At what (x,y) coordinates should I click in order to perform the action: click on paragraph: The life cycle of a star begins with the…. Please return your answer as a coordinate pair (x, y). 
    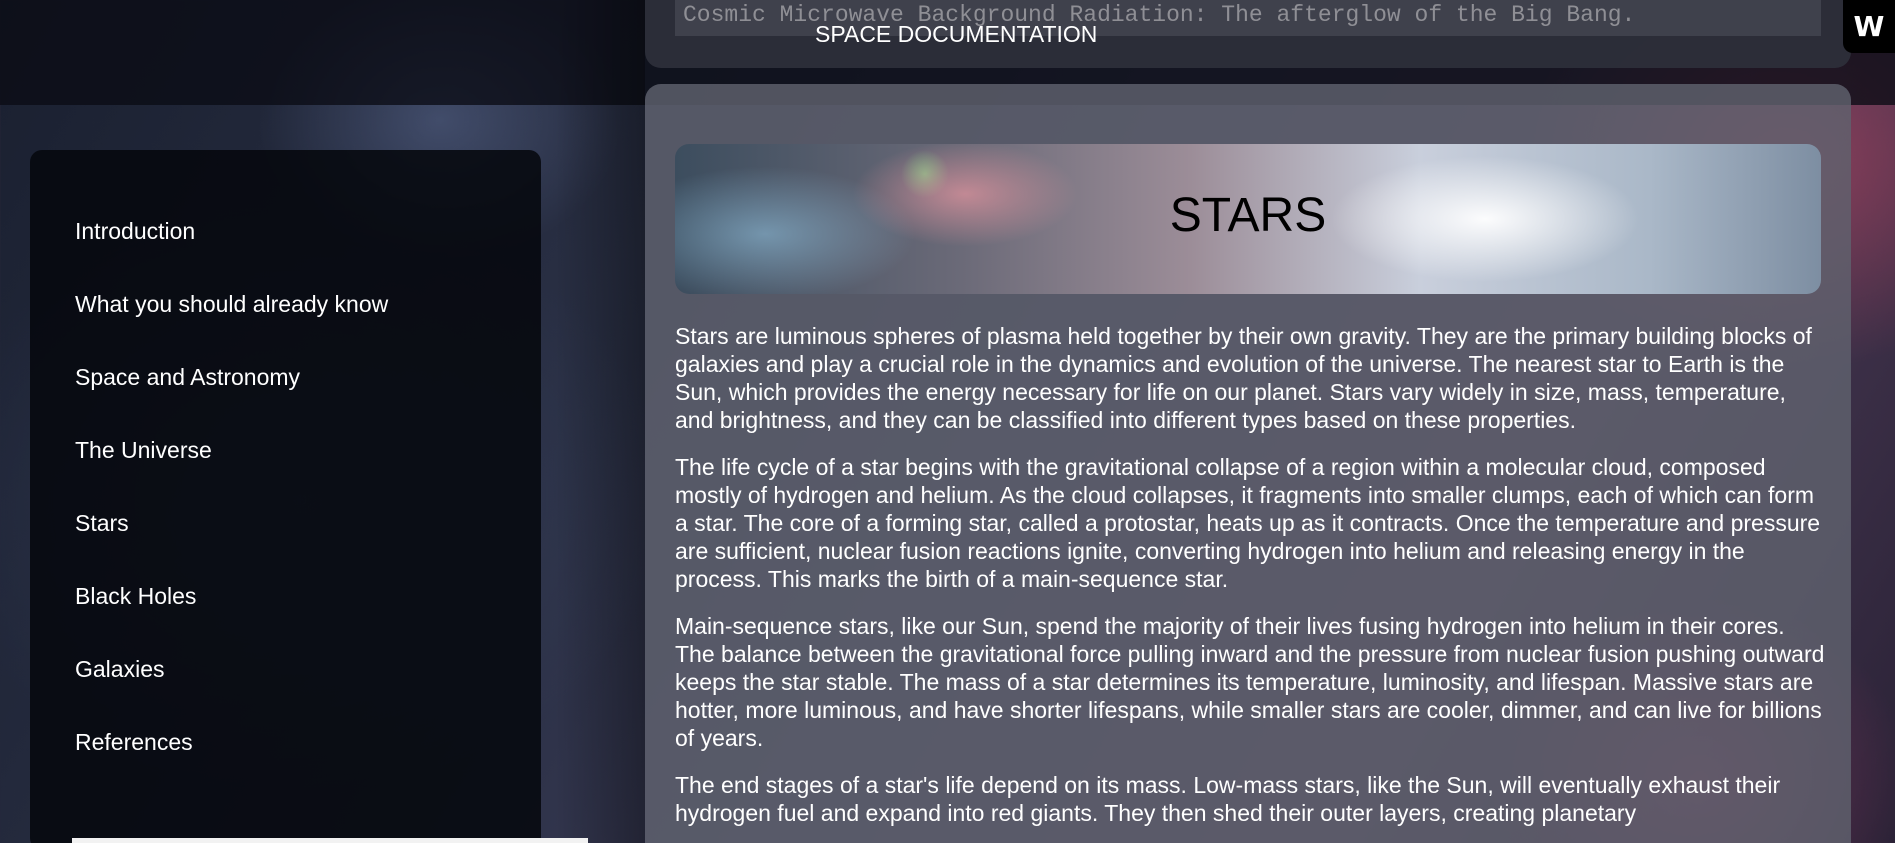
    Looking at the image, I should click on (1248, 523).